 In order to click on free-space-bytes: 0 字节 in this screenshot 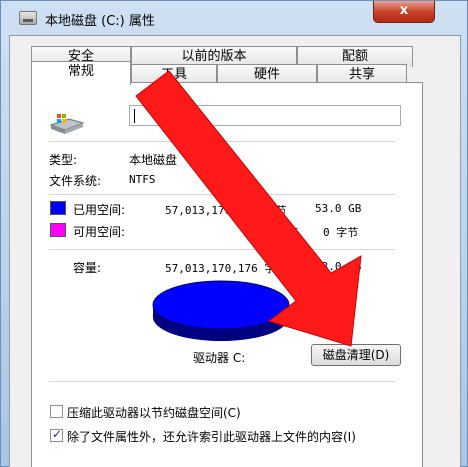, I will do `click(281, 232)`.